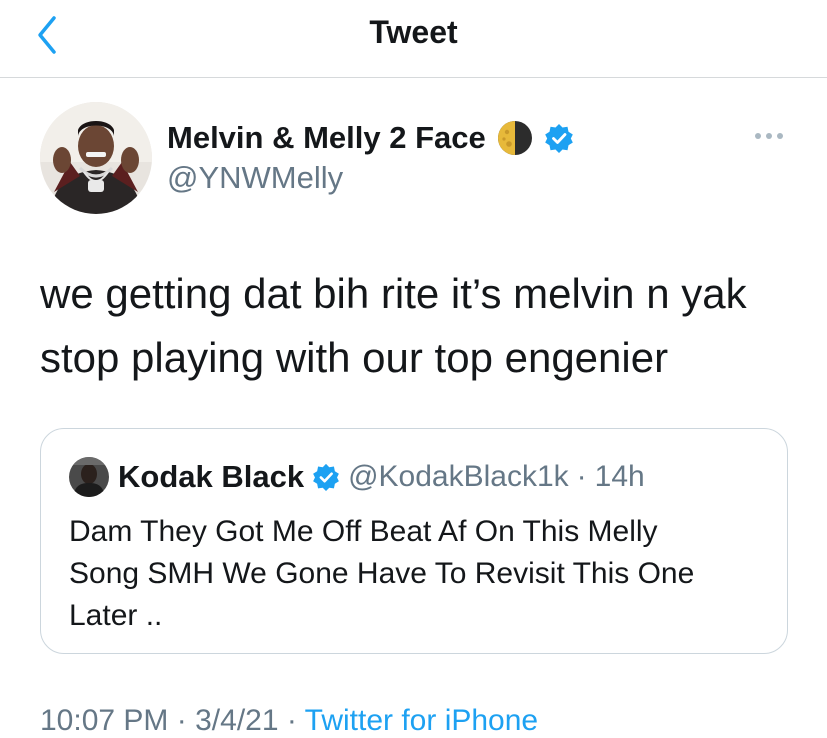  Describe the element at coordinates (237, 720) in the screenshot. I see `tweet-date: 3/4/21` at that location.